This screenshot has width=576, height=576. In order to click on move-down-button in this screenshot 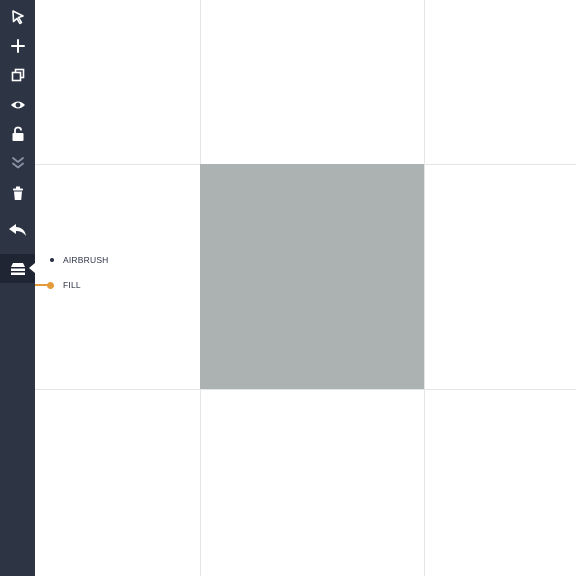, I will do `click(17, 163)`.